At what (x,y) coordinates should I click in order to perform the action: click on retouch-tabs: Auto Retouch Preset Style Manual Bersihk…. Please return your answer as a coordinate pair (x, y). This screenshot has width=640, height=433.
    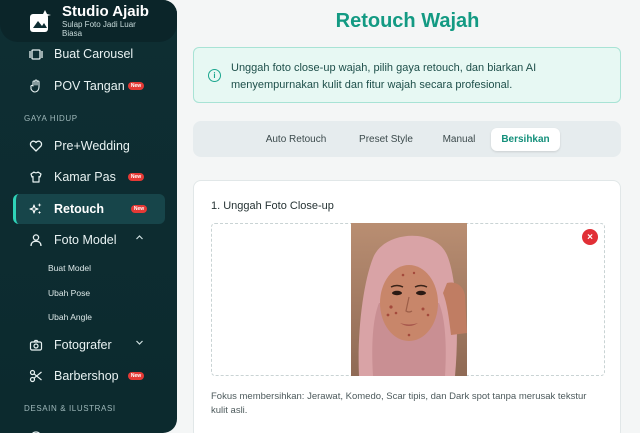
    Looking at the image, I should click on (407, 139).